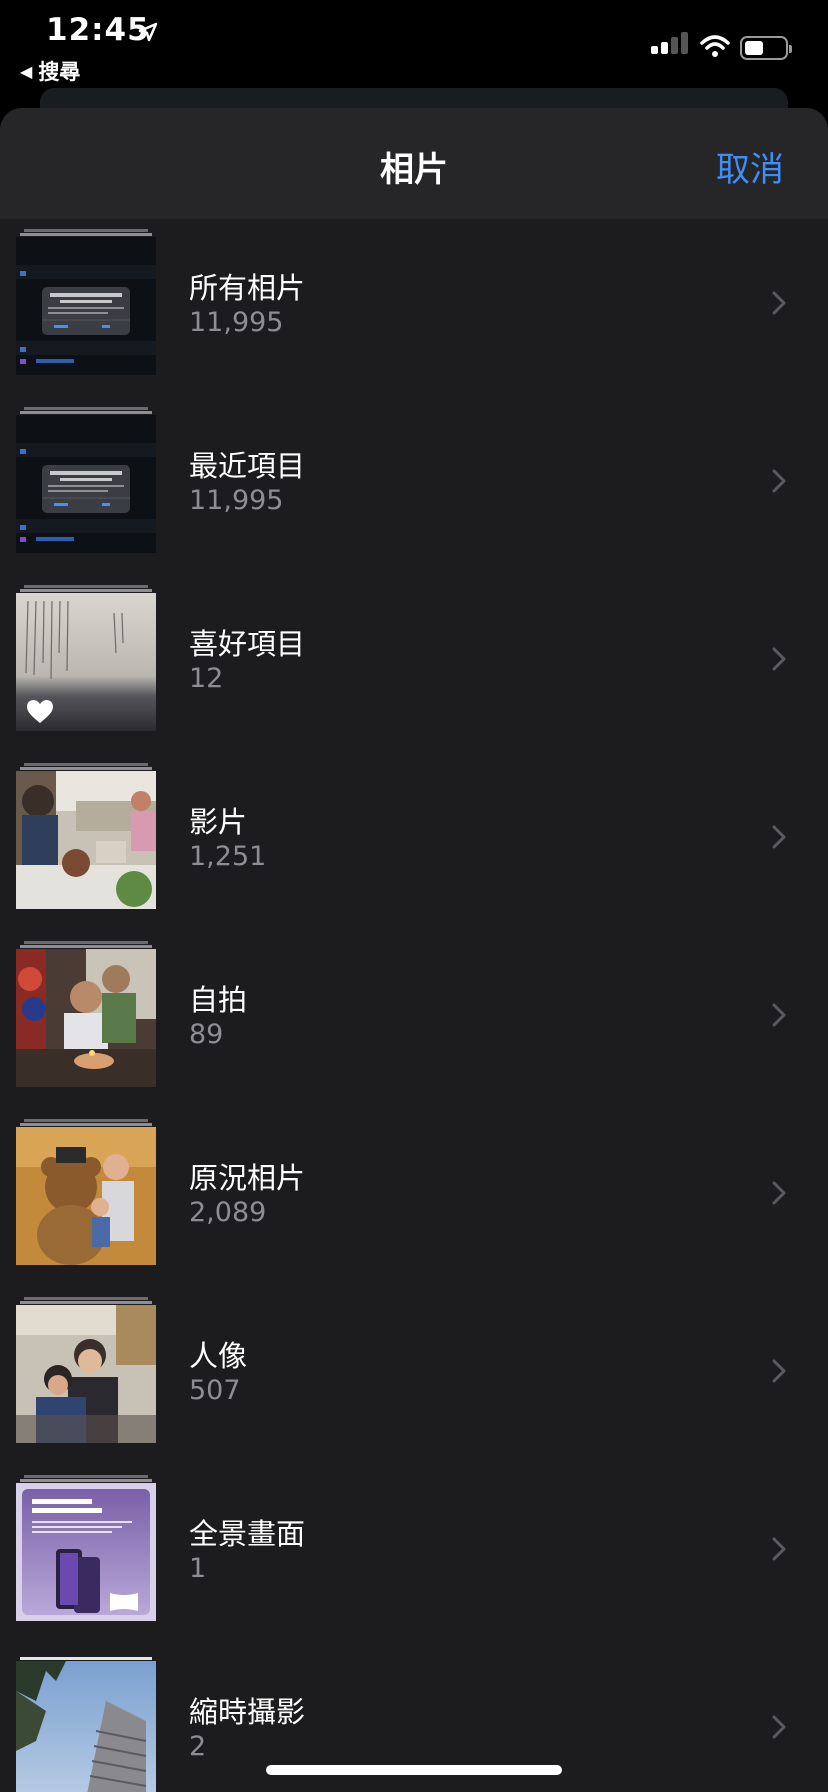  Describe the element at coordinates (215, 1390) in the screenshot. I see `album-count: 507` at that location.